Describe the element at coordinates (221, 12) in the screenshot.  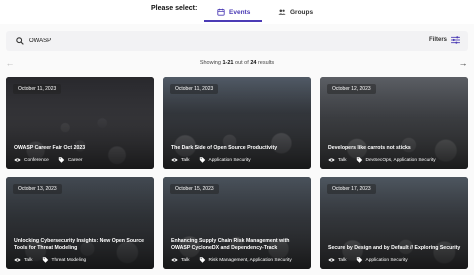
I see `calendar-icon` at that location.